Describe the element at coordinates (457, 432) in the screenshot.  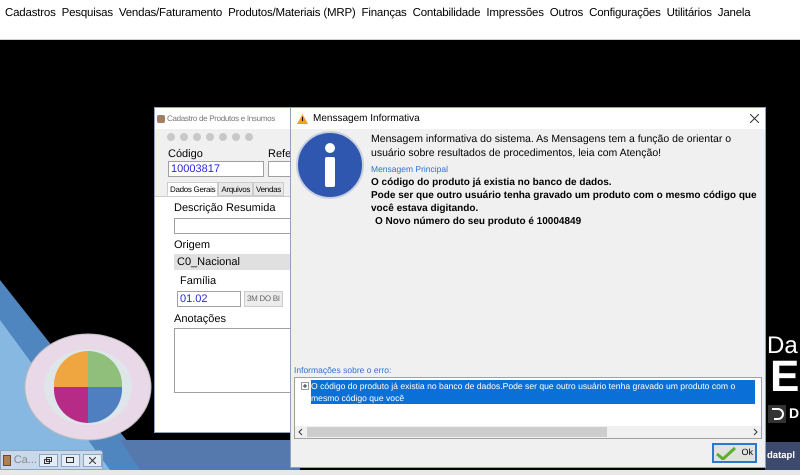
I see `scrollbar-thumb` at that location.